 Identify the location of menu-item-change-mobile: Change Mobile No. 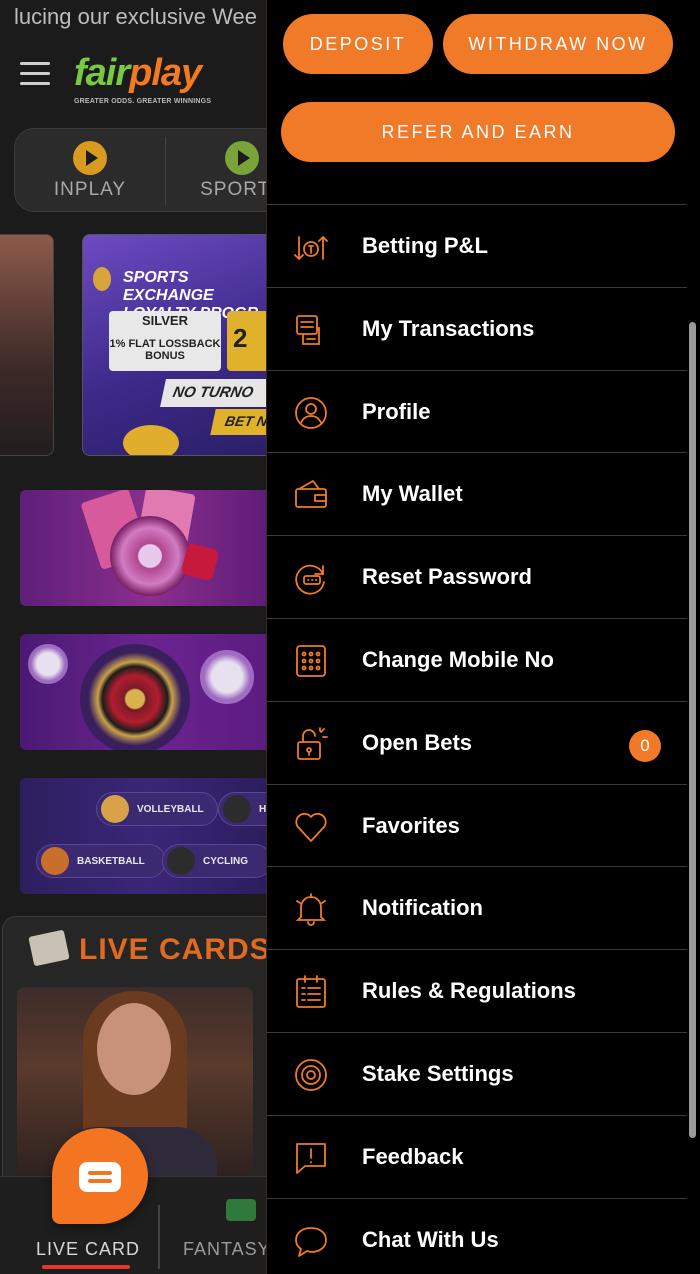
(477, 659).